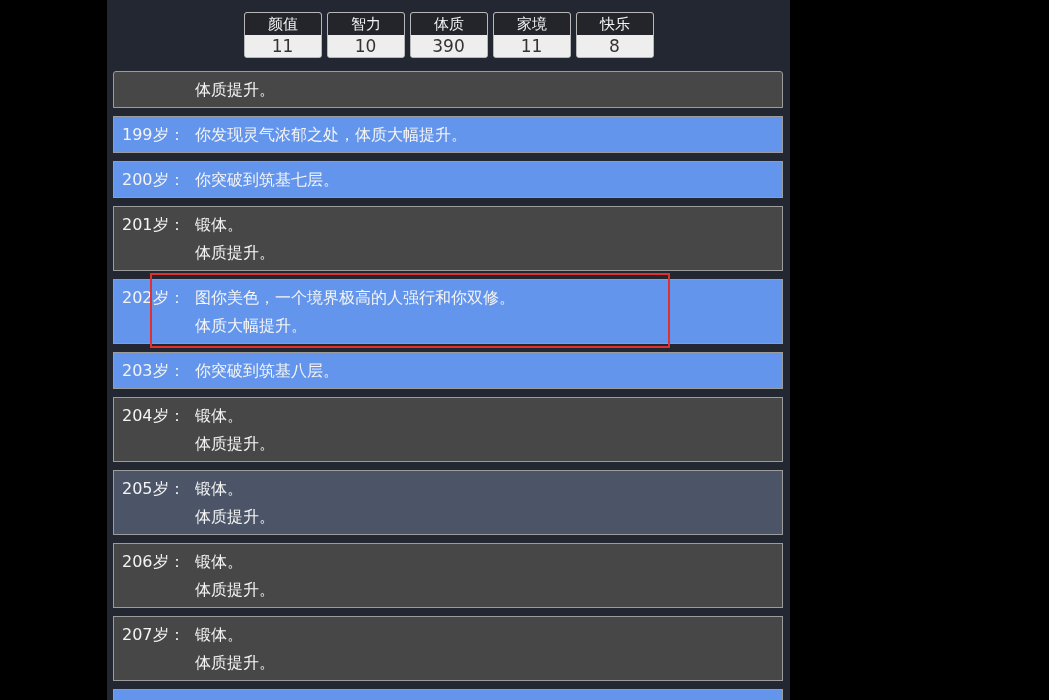 This screenshot has width=1049, height=700. What do you see at coordinates (355, 298) in the screenshot?
I see `event-text: 图你美色，一个境界极高的人强行和你双修。` at bounding box center [355, 298].